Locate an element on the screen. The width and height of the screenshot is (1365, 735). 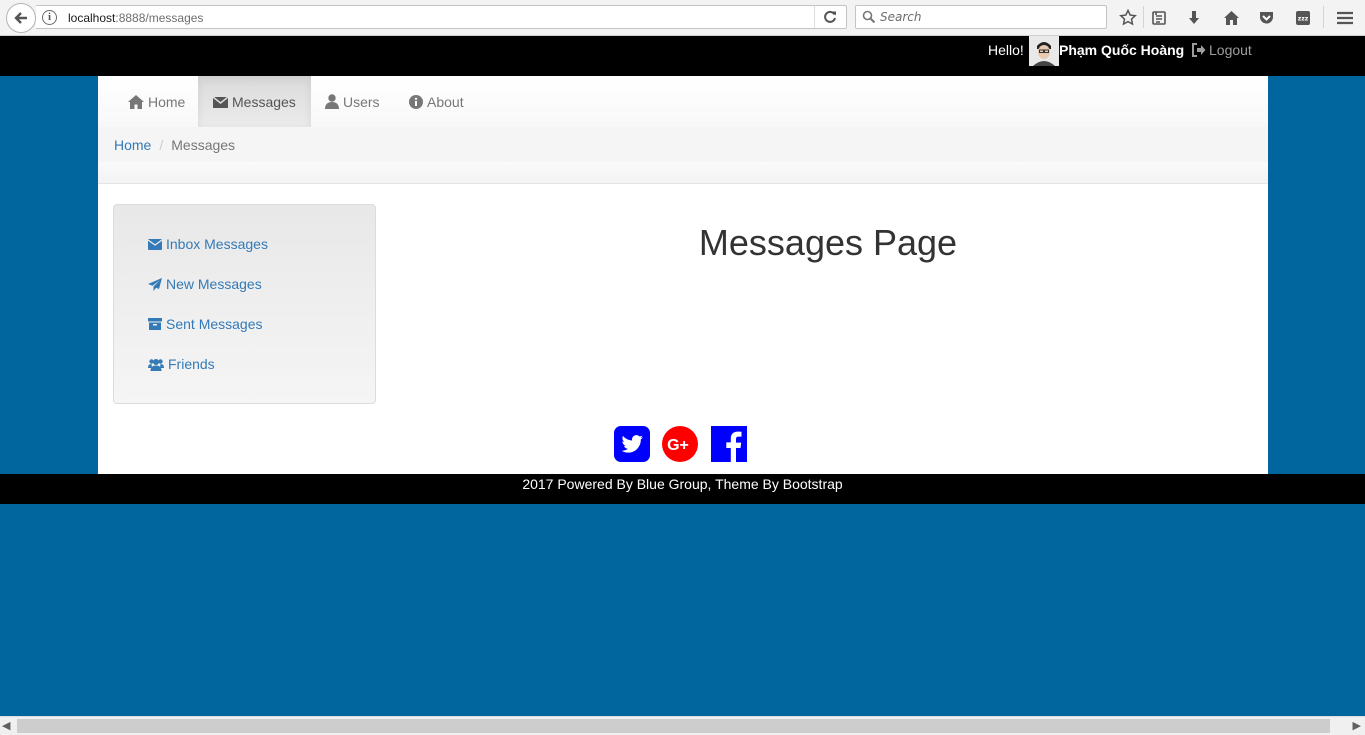
nav-label: Users is located at coordinates (361, 101).